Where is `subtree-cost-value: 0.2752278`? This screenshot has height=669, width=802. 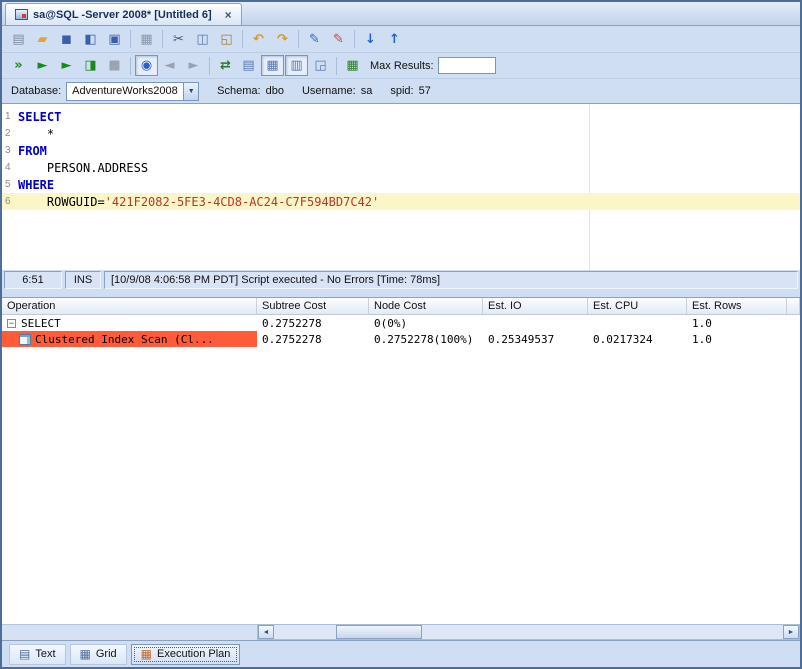
subtree-cost-value: 0.2752278 is located at coordinates (292, 323).